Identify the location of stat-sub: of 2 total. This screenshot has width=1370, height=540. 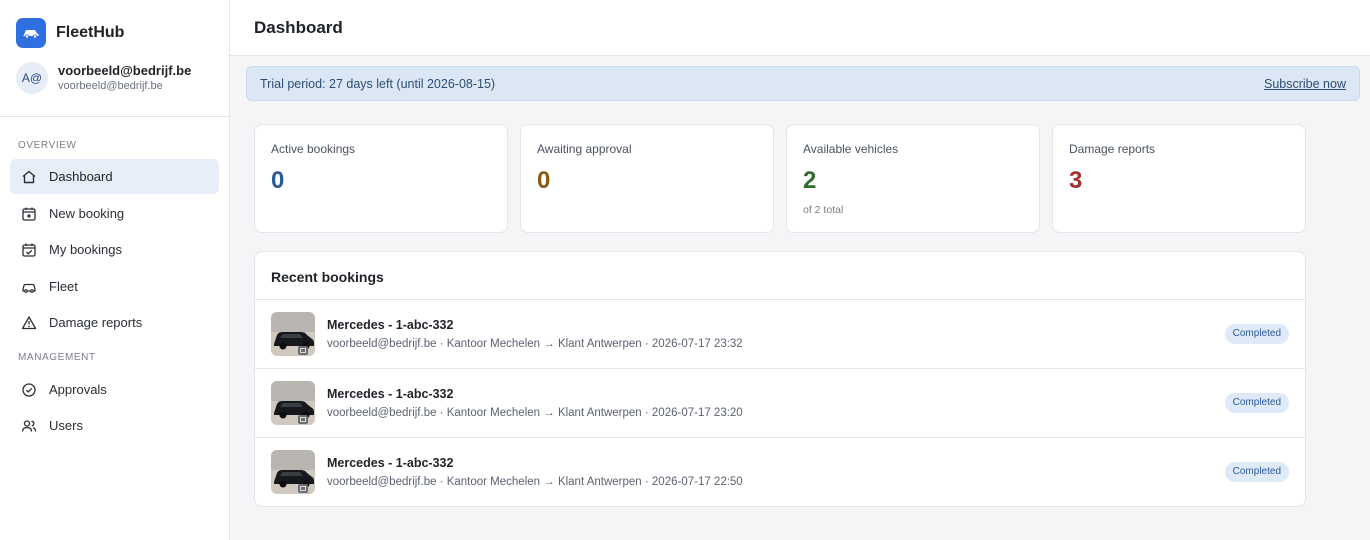
(823, 210).